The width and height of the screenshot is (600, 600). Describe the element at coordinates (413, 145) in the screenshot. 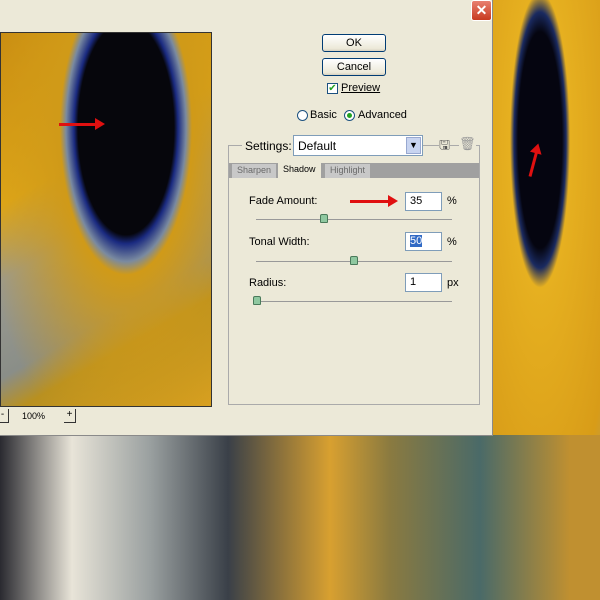

I see `chevron-down-icon: ▼` at that location.